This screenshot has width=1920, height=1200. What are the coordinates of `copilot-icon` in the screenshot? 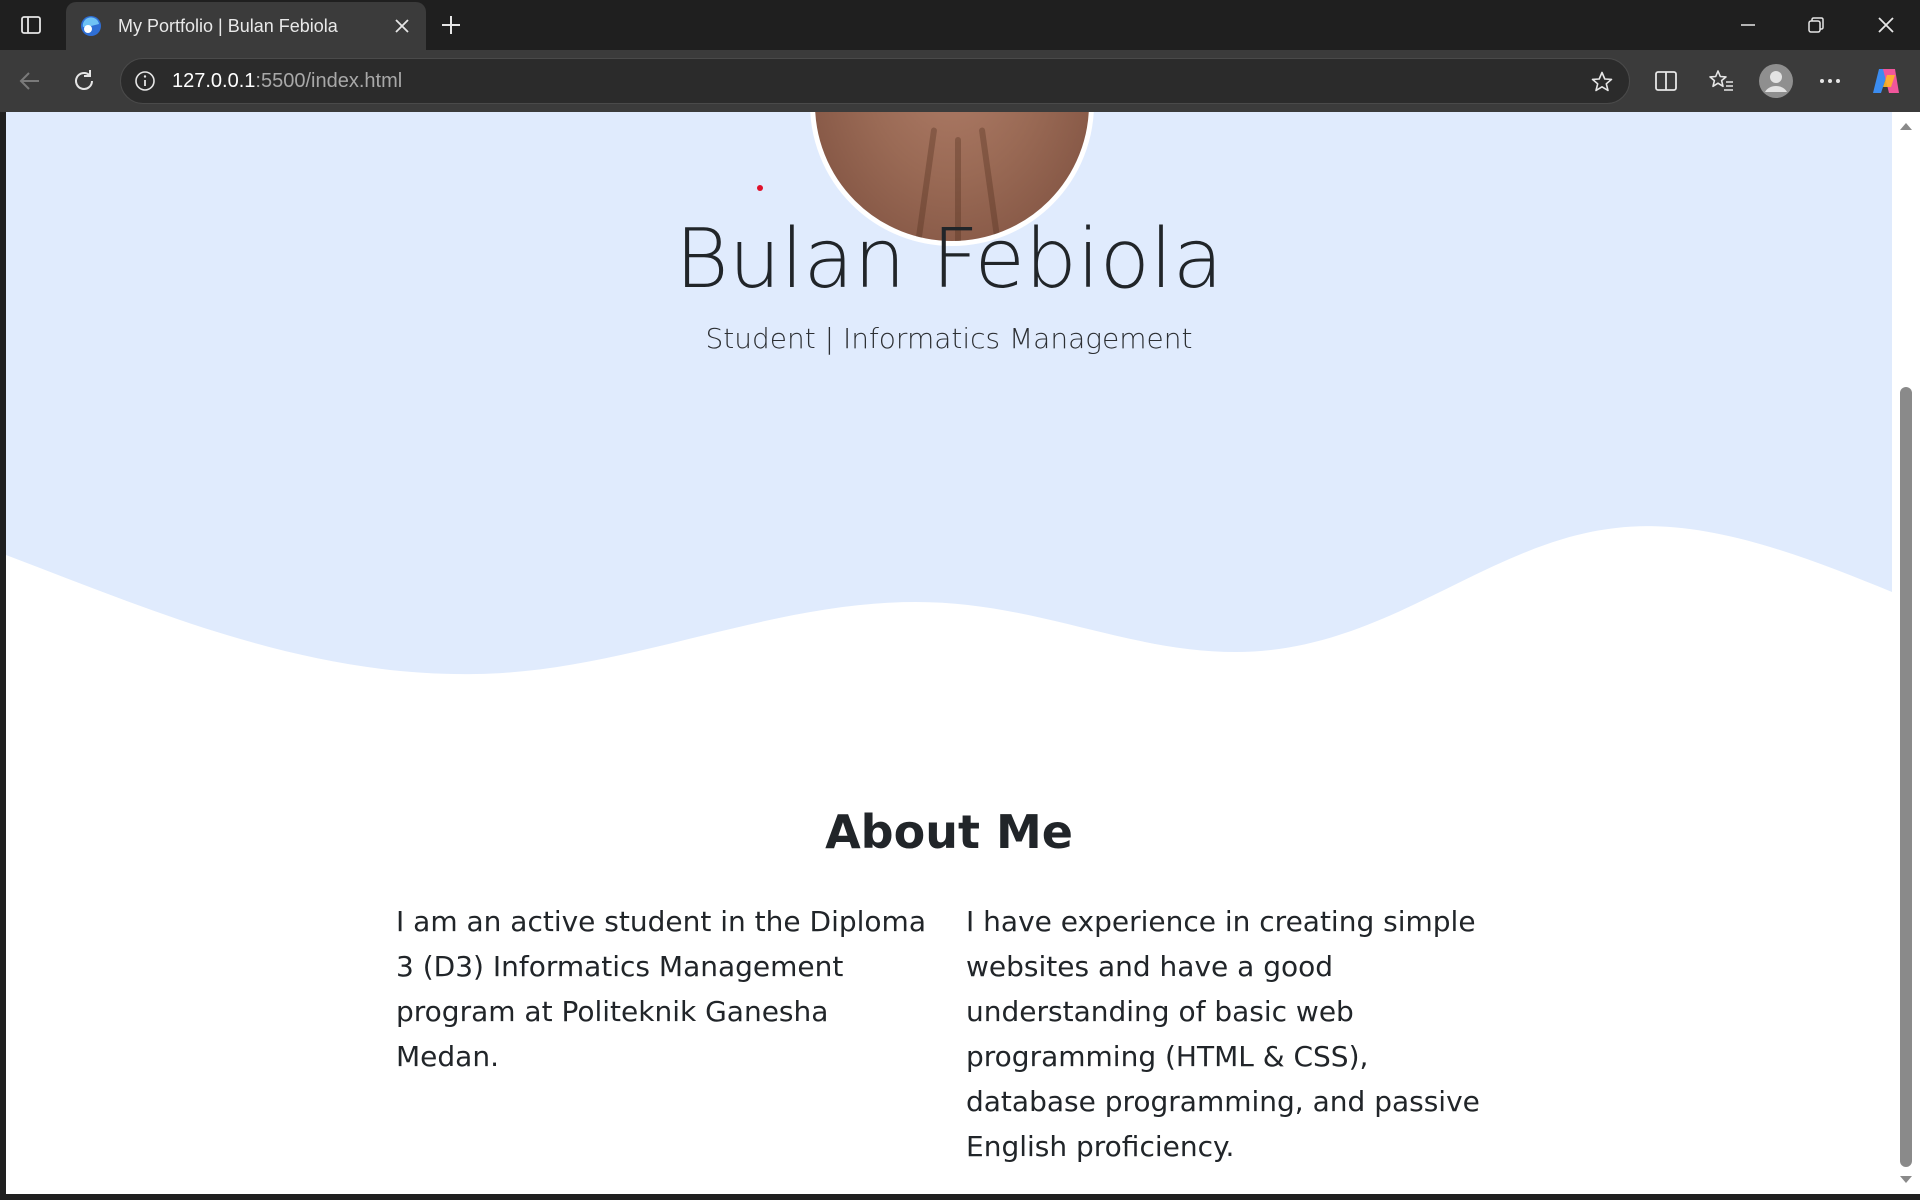 It's located at (1886, 81).